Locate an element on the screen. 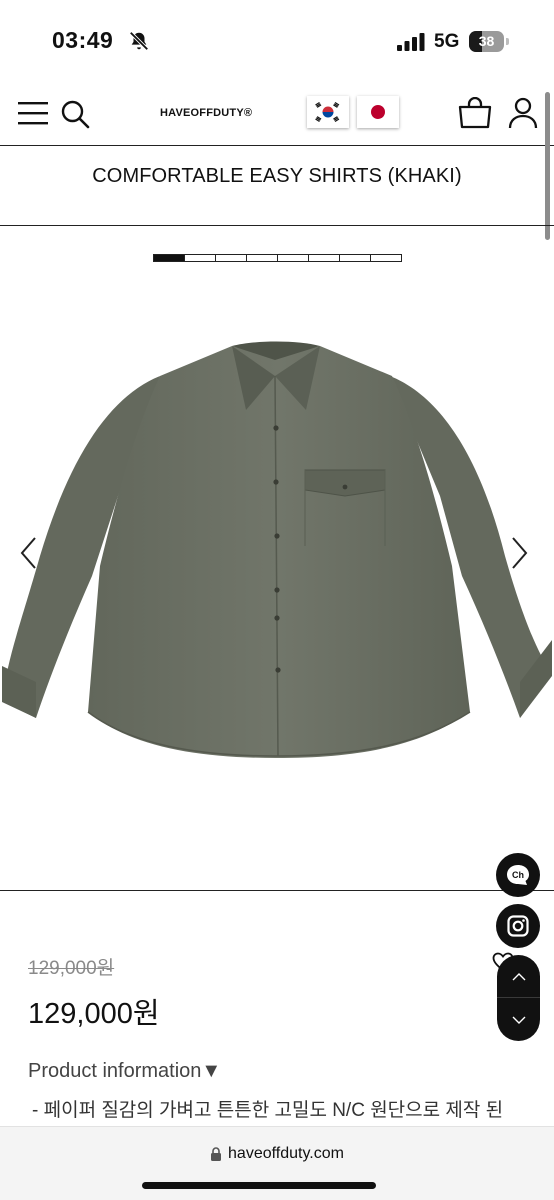 Image resolution: width=554 pixels, height=1200 pixels. menu-icon is located at coordinates (33, 113).